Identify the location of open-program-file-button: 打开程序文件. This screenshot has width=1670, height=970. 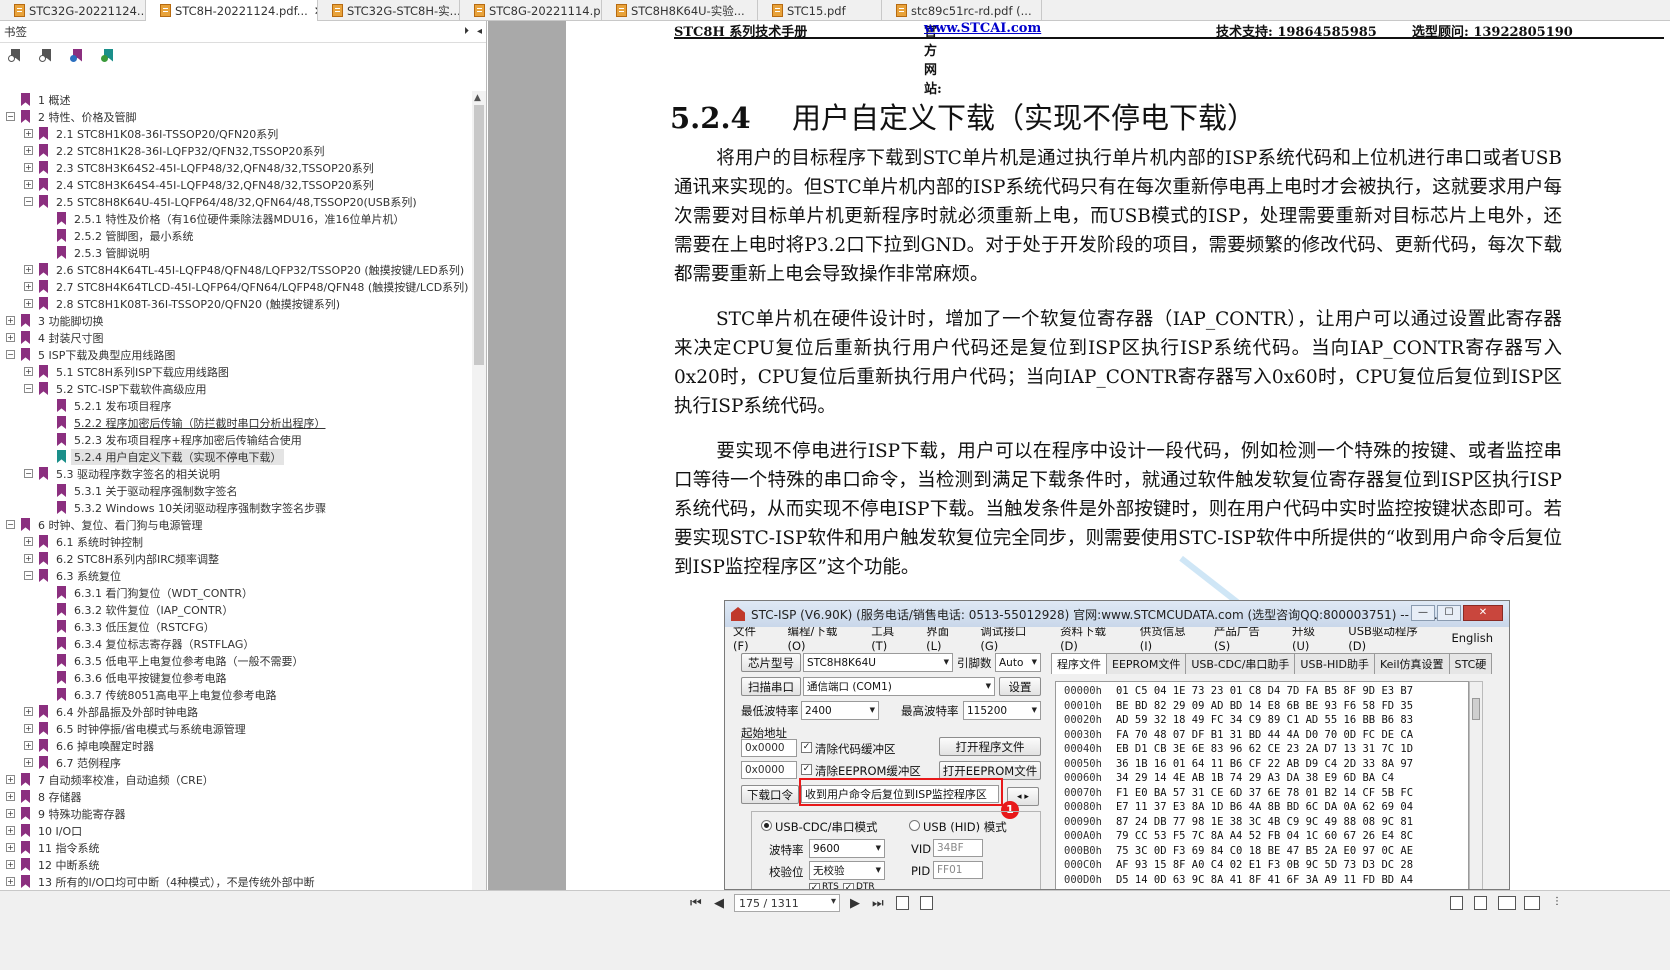
(990, 746).